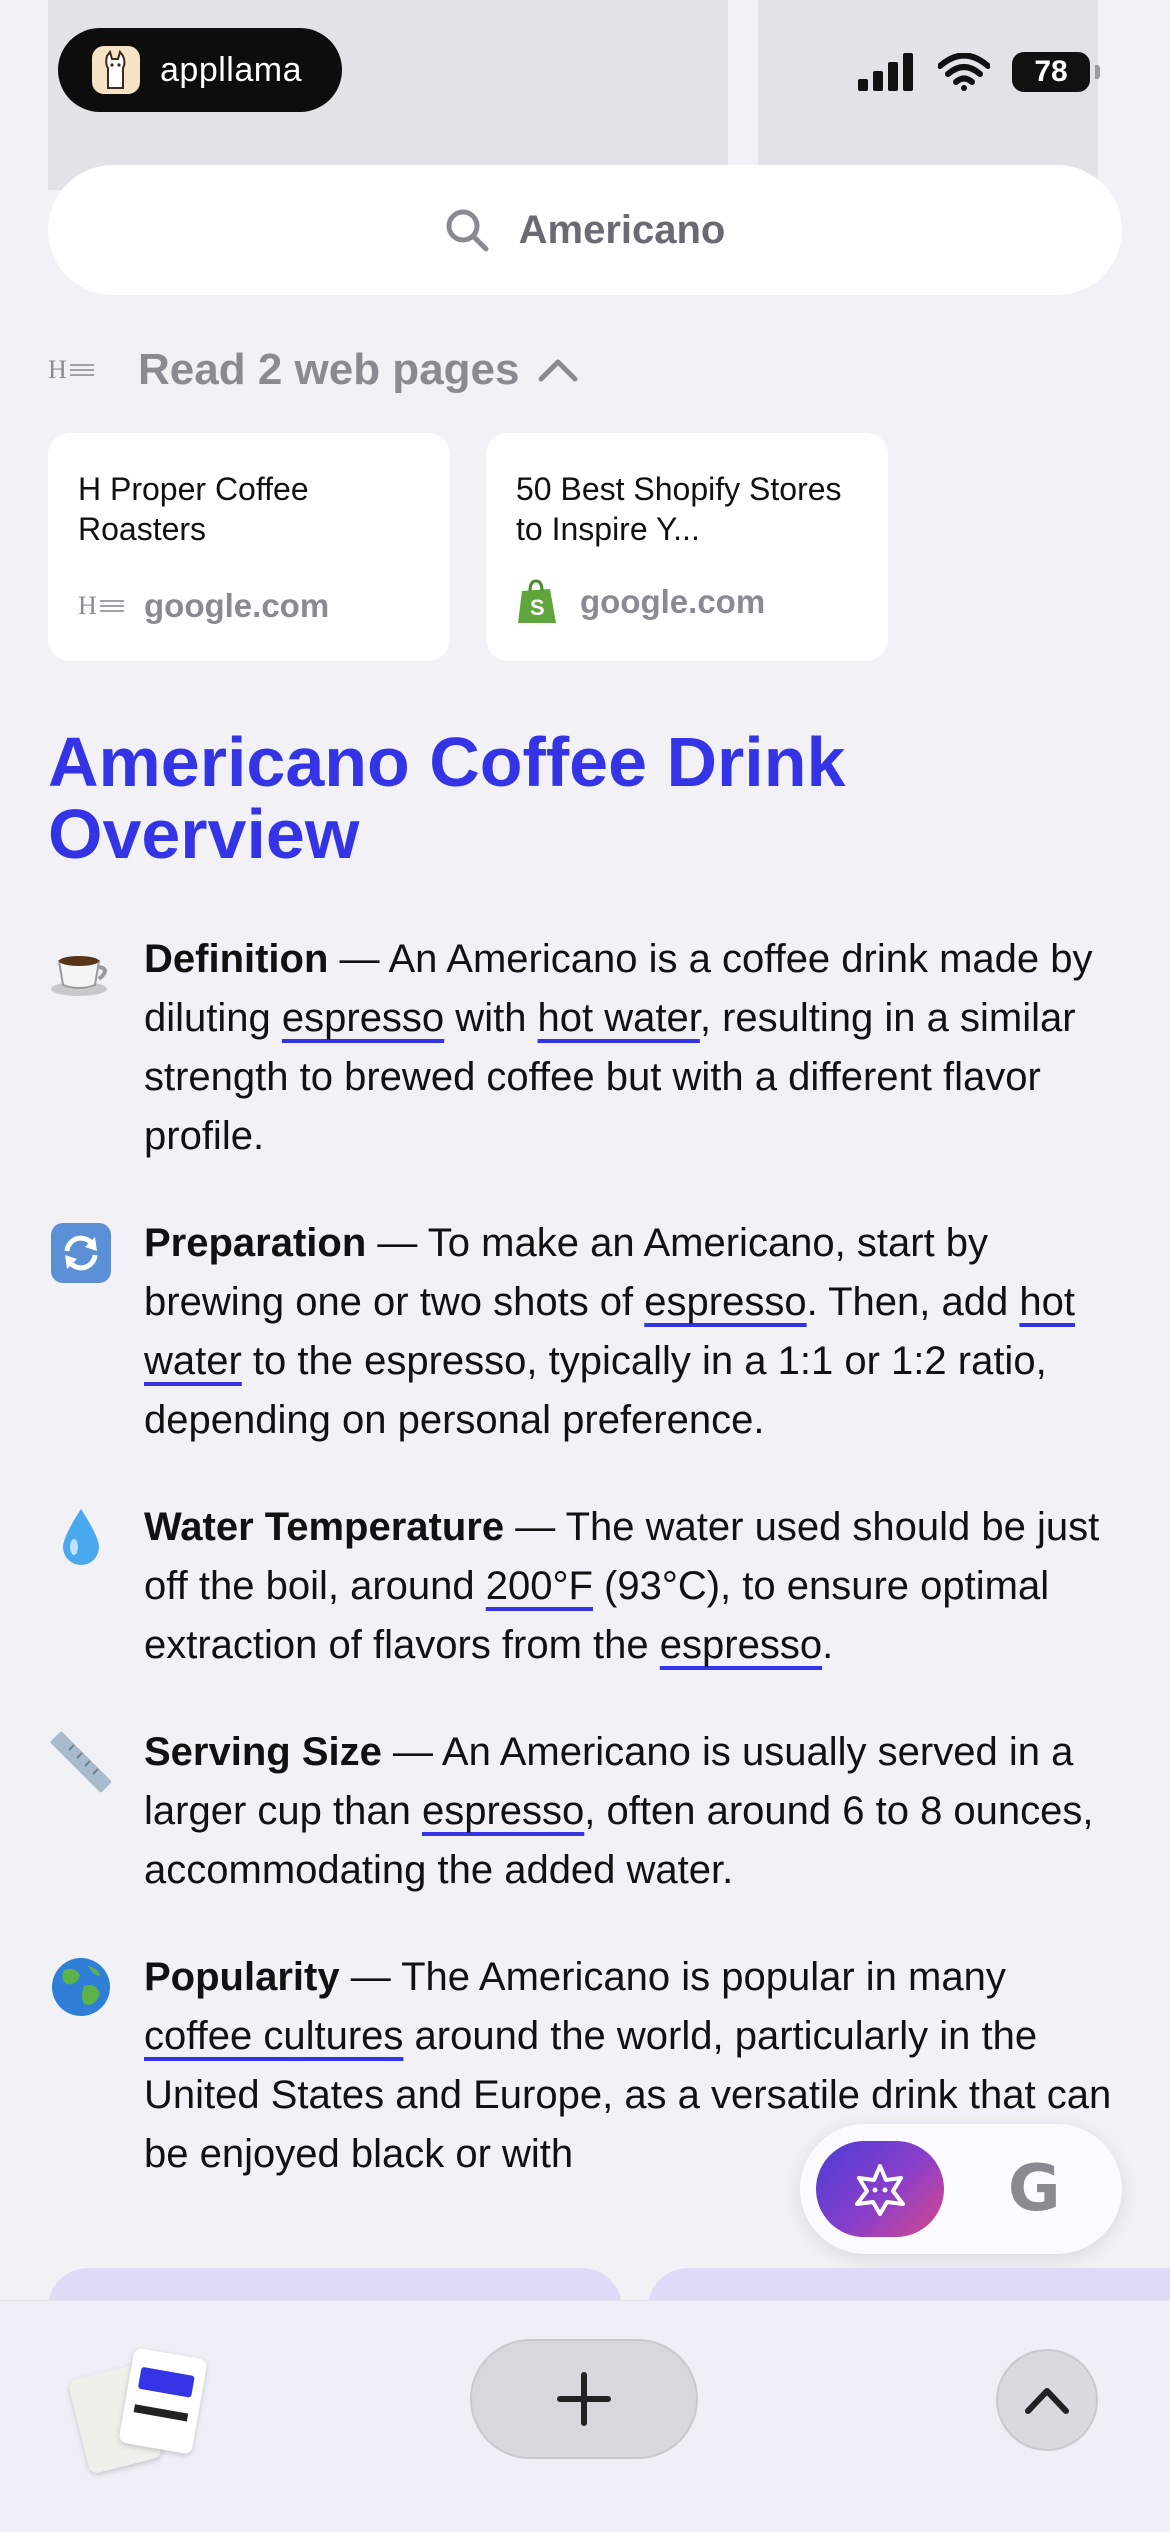  What do you see at coordinates (163, 2401) in the screenshot?
I see `tab-thumbnail` at bounding box center [163, 2401].